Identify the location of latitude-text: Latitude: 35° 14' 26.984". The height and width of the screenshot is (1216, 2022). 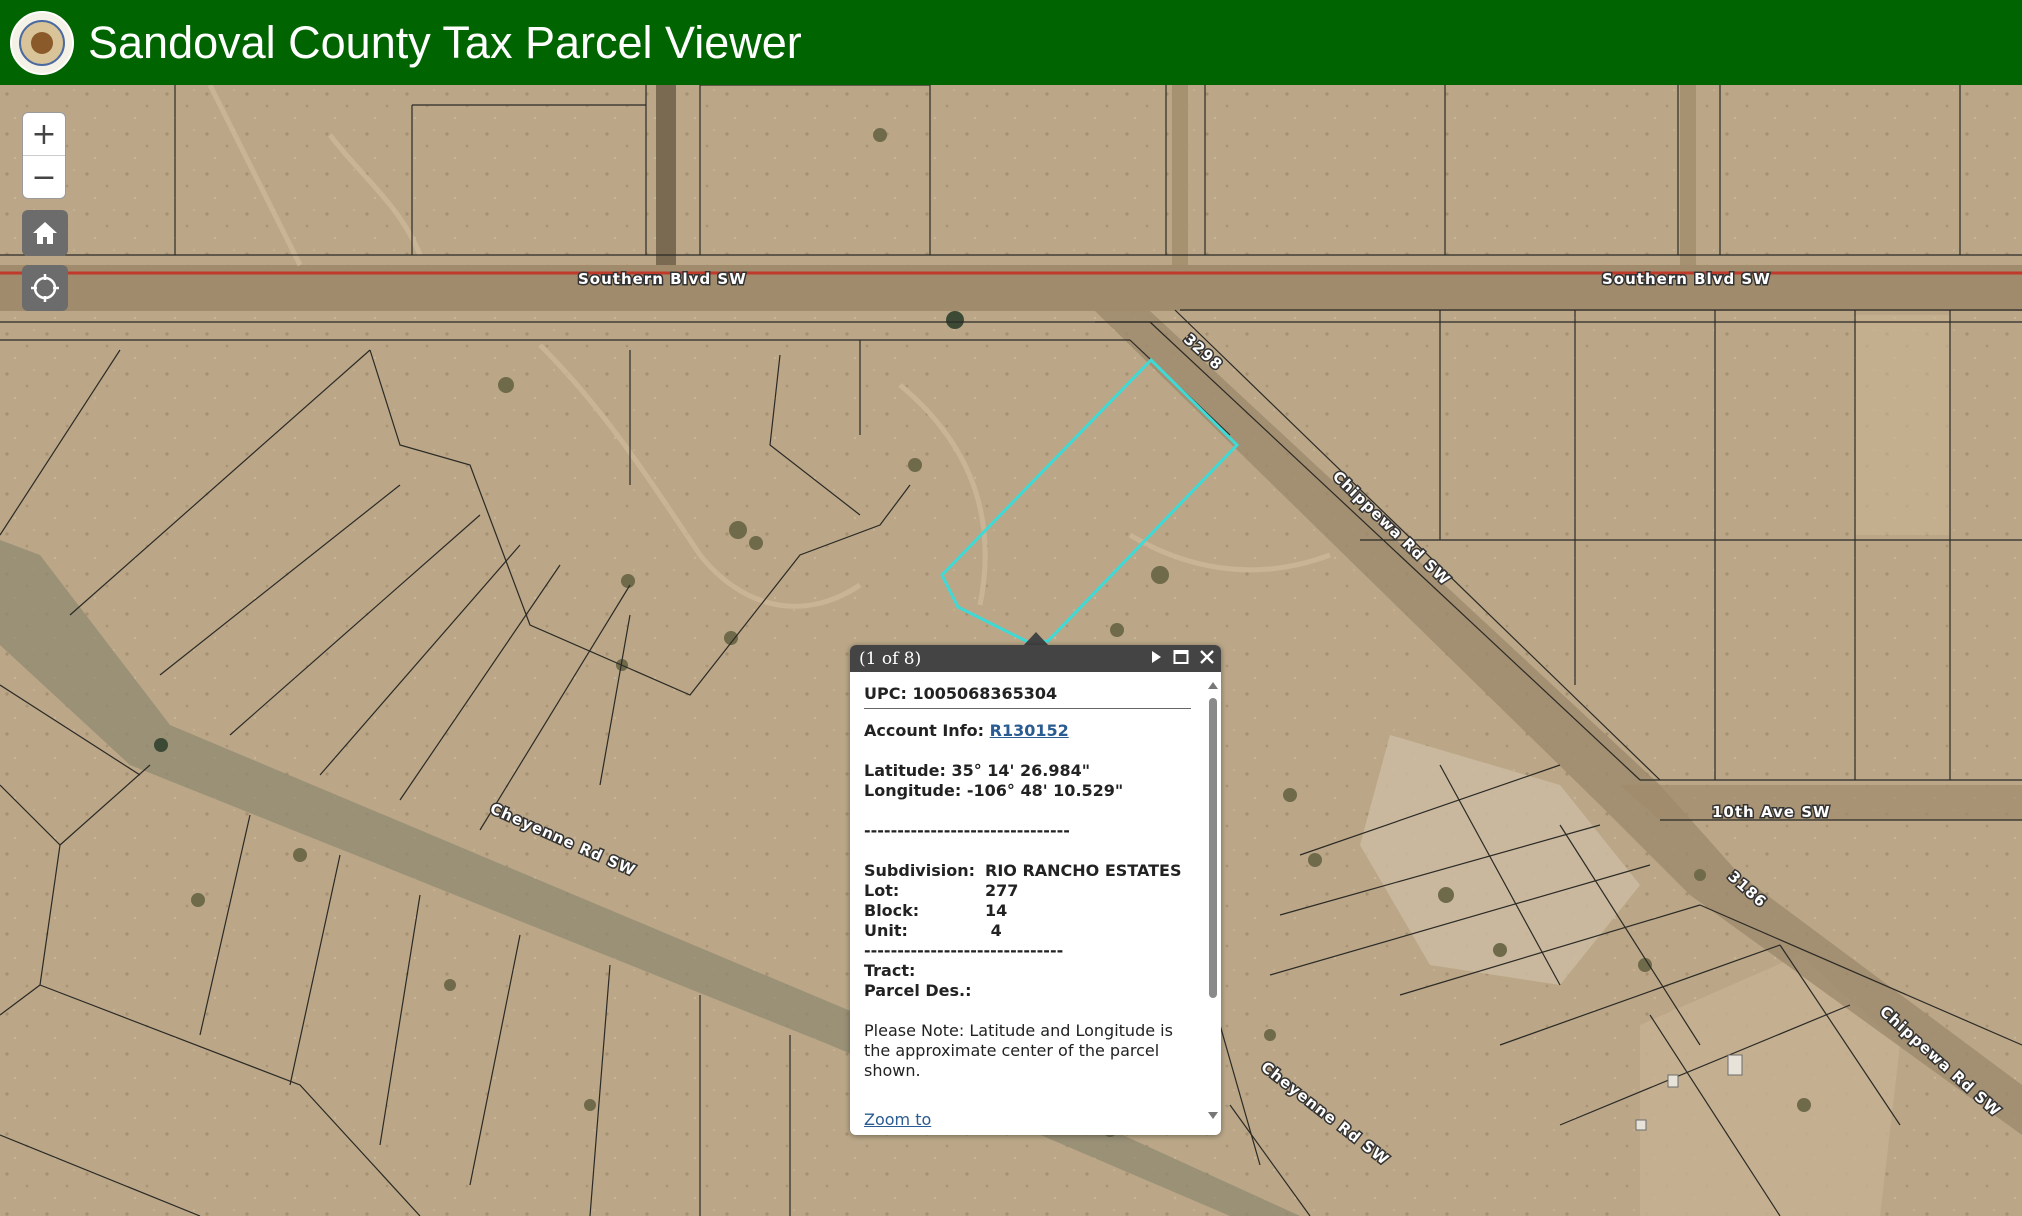
(977, 770).